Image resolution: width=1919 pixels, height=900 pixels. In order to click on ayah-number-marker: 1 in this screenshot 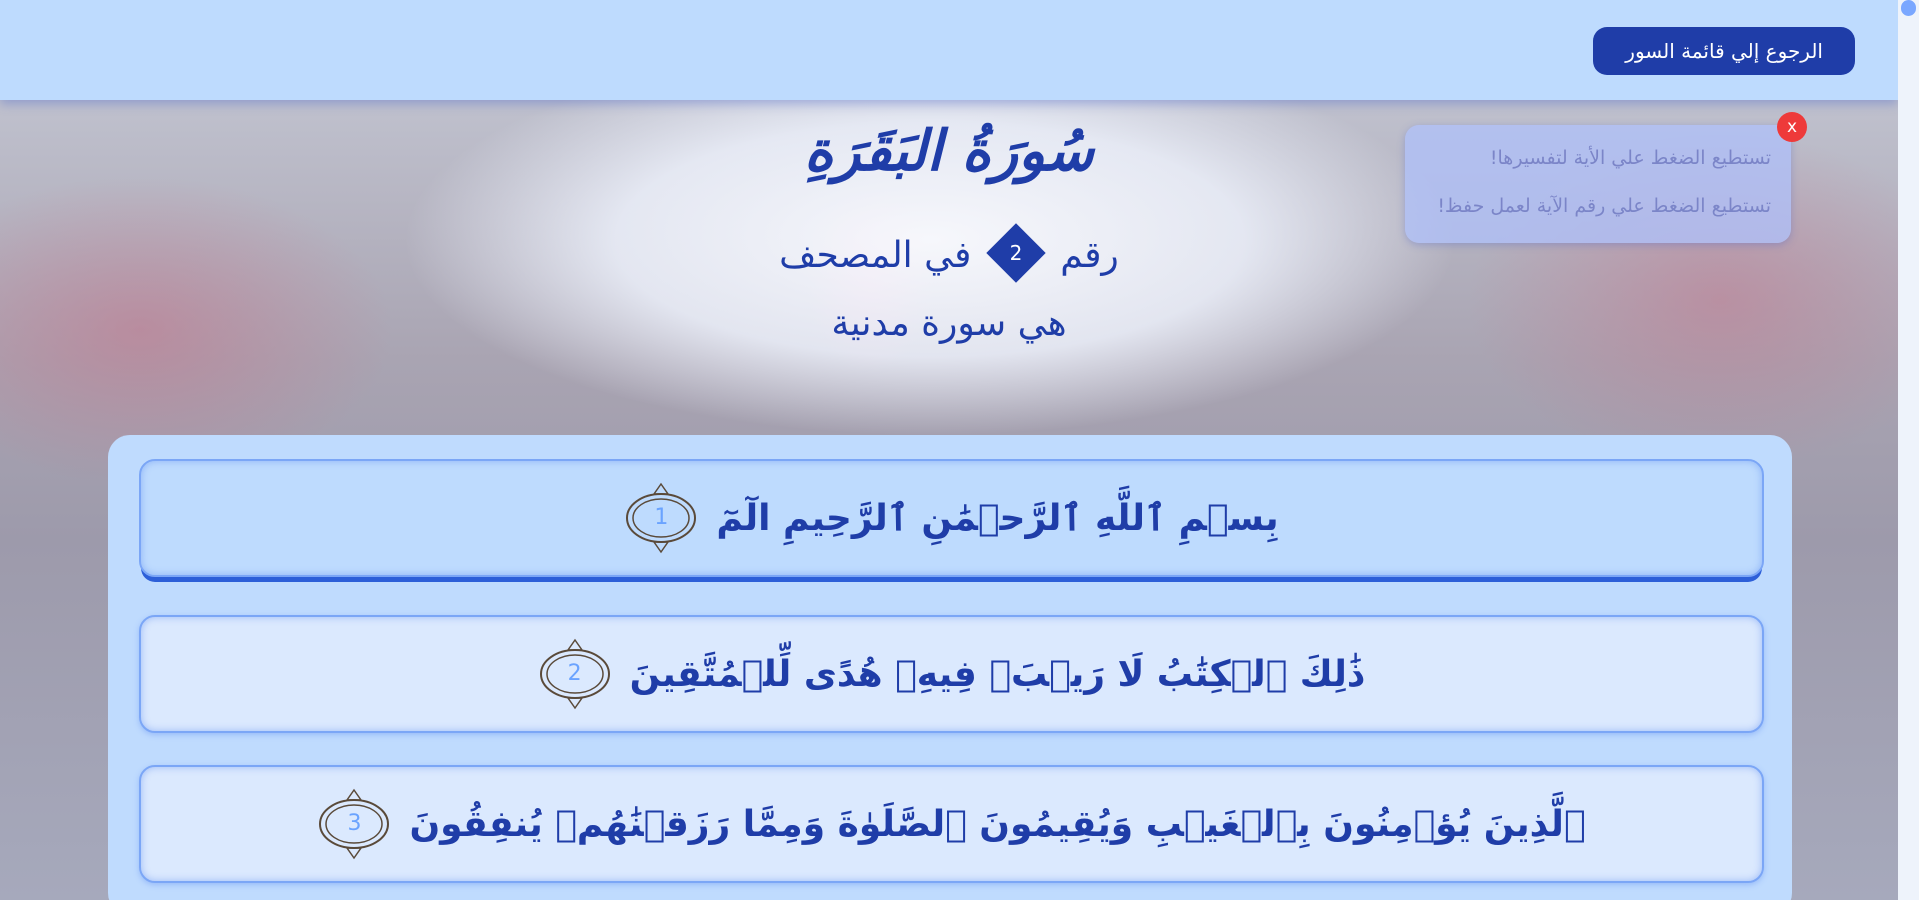, I will do `click(661, 518)`.